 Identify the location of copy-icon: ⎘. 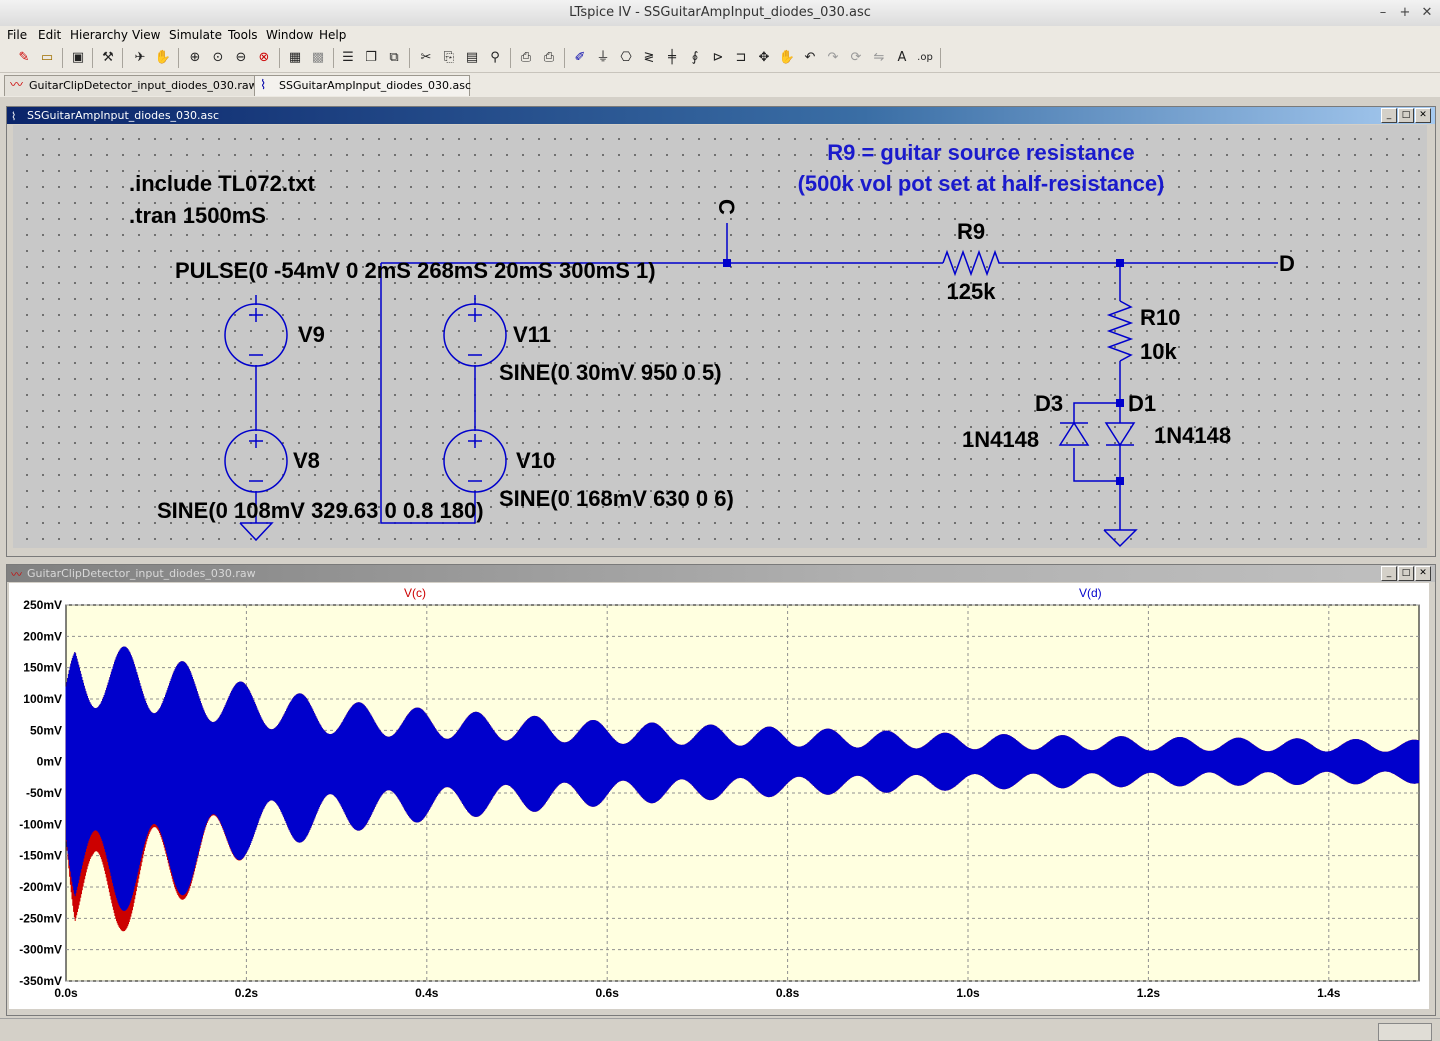
(449, 58).